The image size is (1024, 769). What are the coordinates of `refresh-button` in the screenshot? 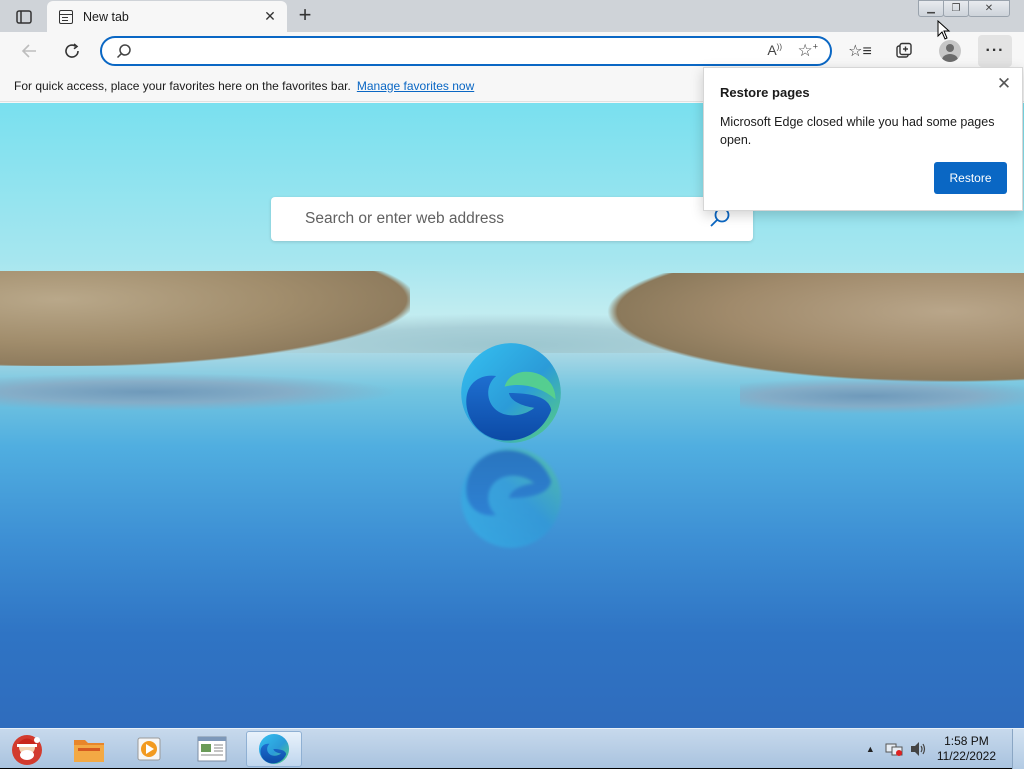 It's located at (72, 51).